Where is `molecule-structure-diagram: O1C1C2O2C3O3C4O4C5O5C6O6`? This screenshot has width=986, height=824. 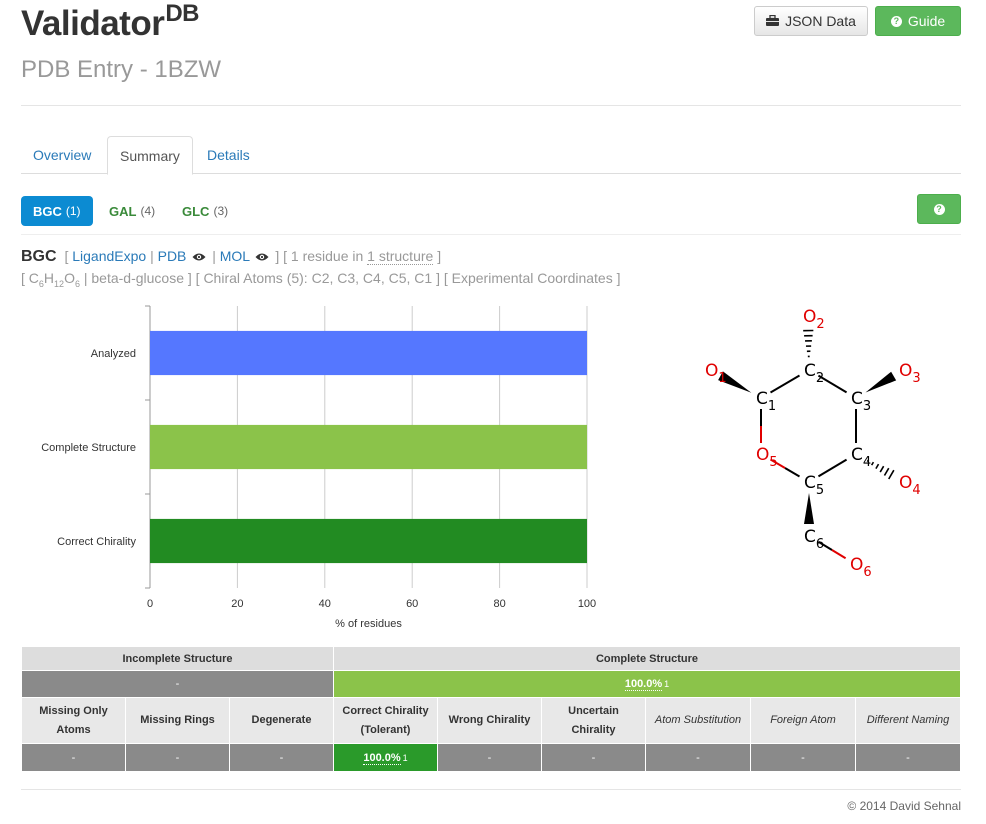 molecule-structure-diagram: O1C1C2O2C3O3C4O4C5O5C6O6 is located at coordinates (813, 443).